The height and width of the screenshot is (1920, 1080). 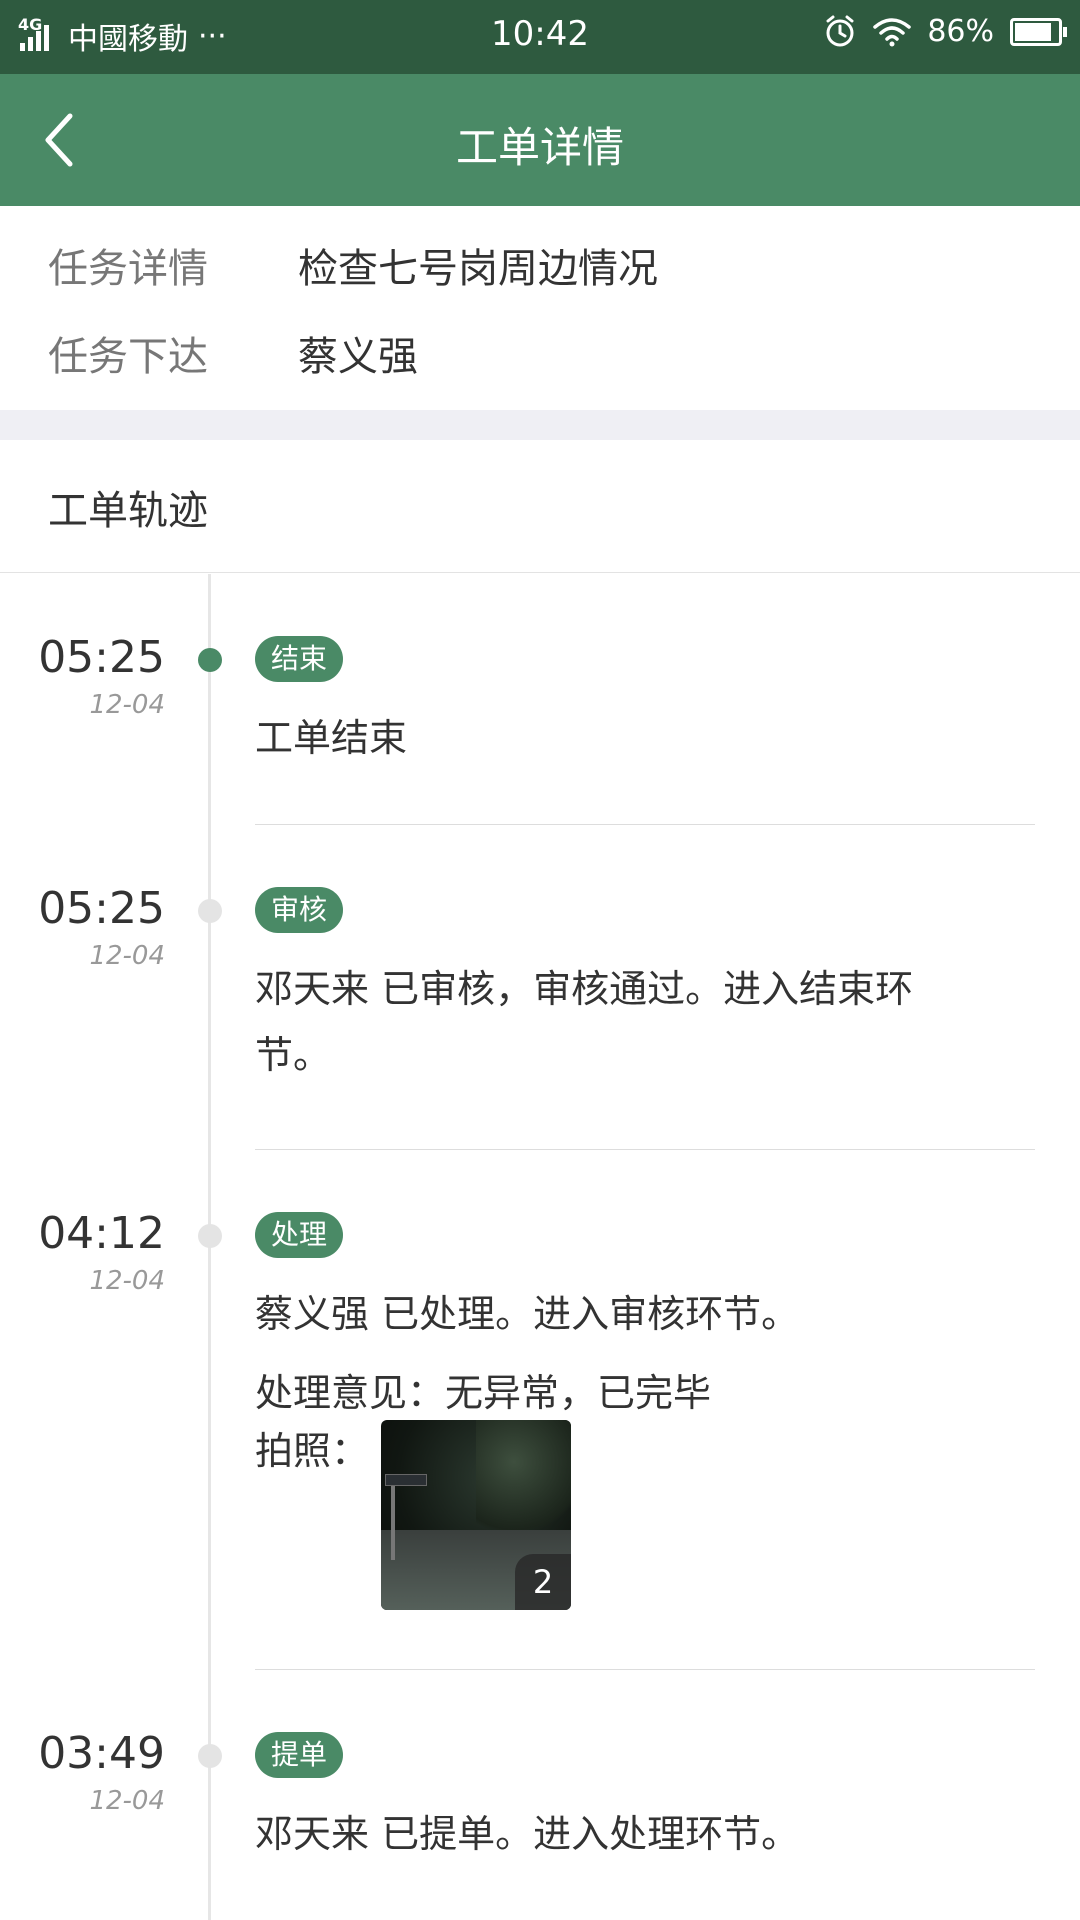 I want to click on divider, so click(x=540, y=572).